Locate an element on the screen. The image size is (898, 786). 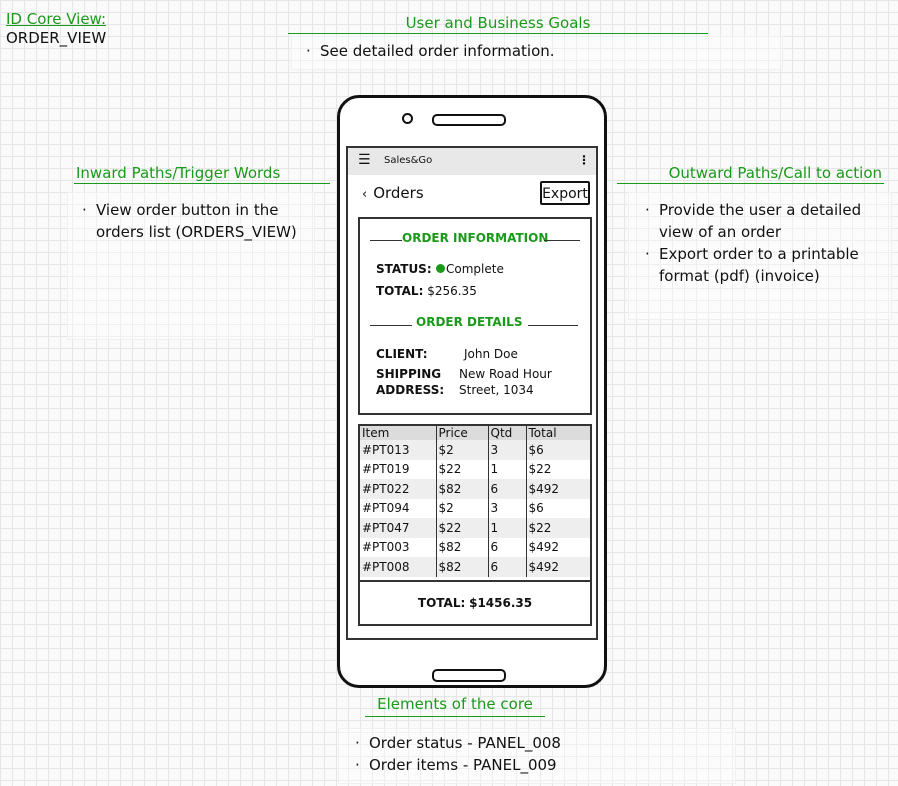
status-value: Complete is located at coordinates (475, 269).